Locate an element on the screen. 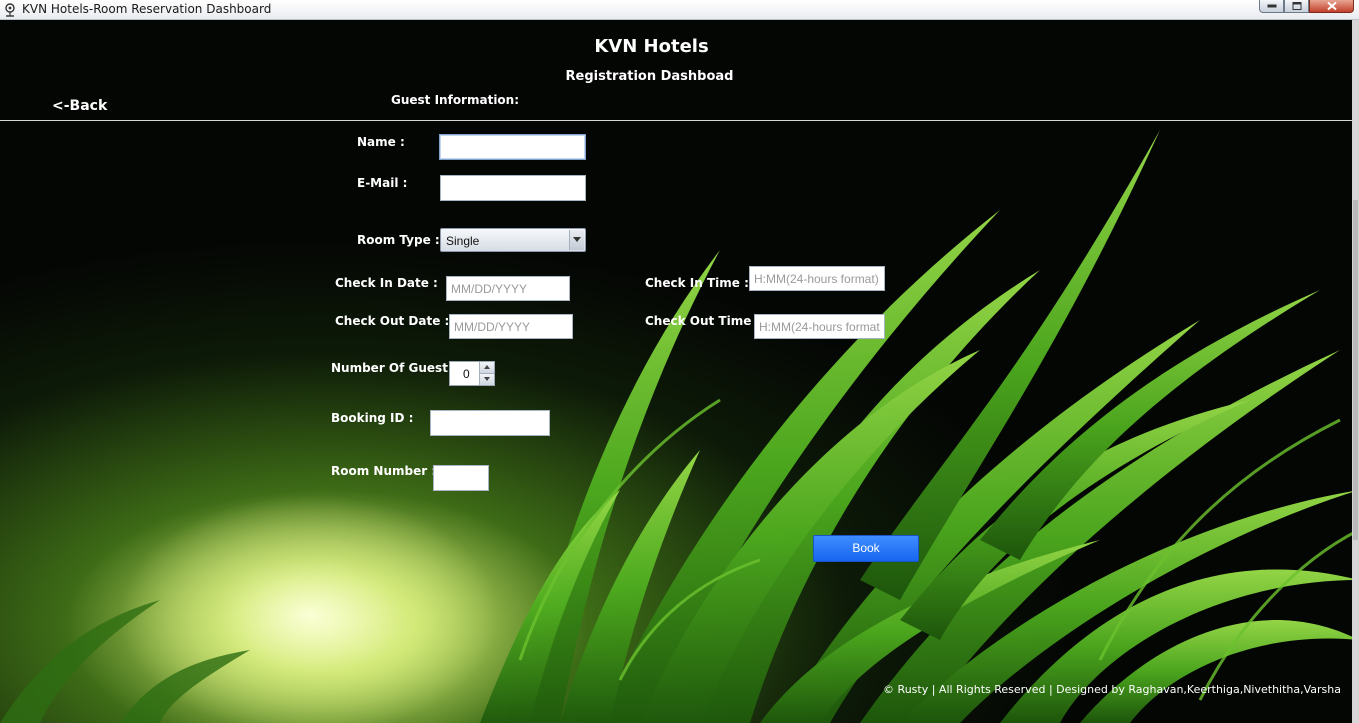 The height and width of the screenshot is (723, 1359). scrollbar-thumb is located at coordinates (1355, 370).